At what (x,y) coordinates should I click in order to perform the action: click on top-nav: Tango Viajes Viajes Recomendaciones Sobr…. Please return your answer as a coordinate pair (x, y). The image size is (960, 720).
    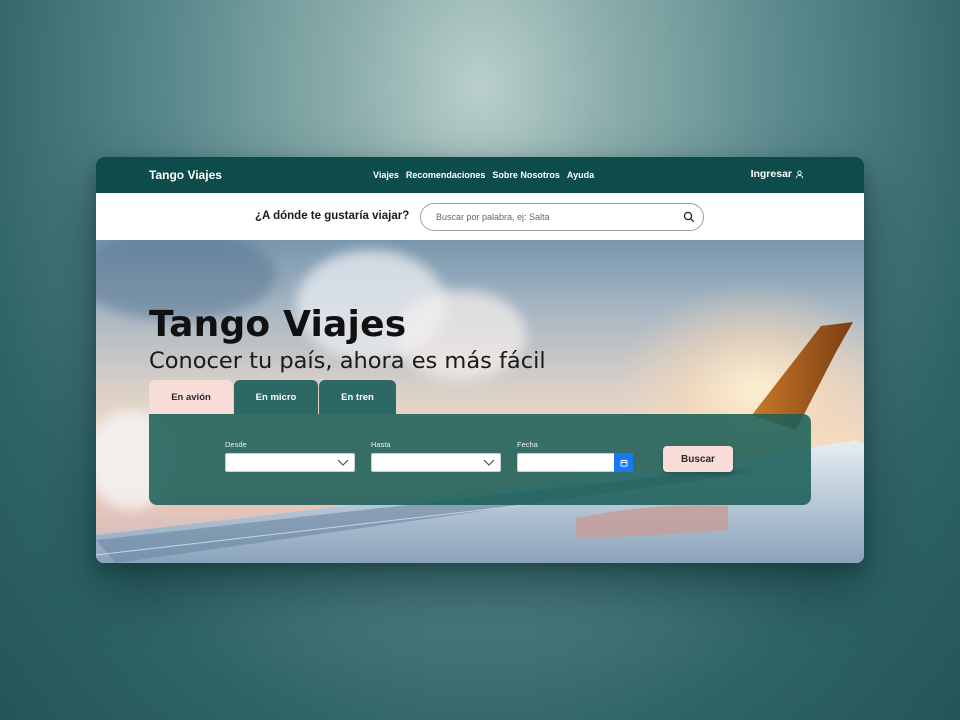
    Looking at the image, I should click on (480, 175).